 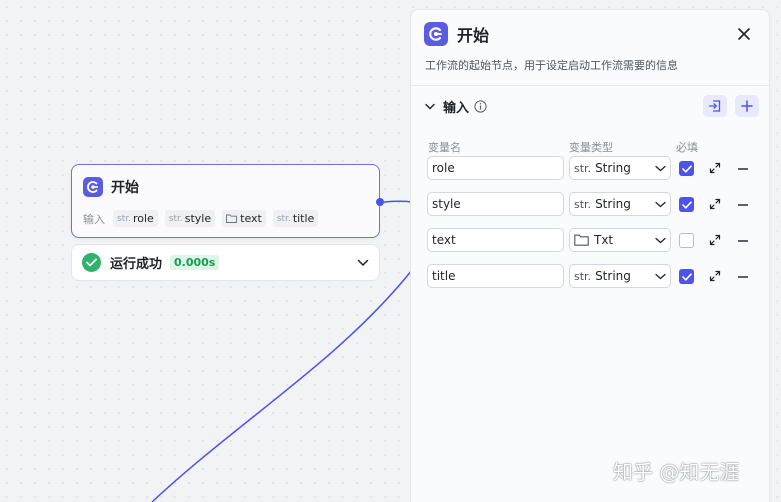 What do you see at coordinates (480, 106) in the screenshot?
I see `info-icon` at bounding box center [480, 106].